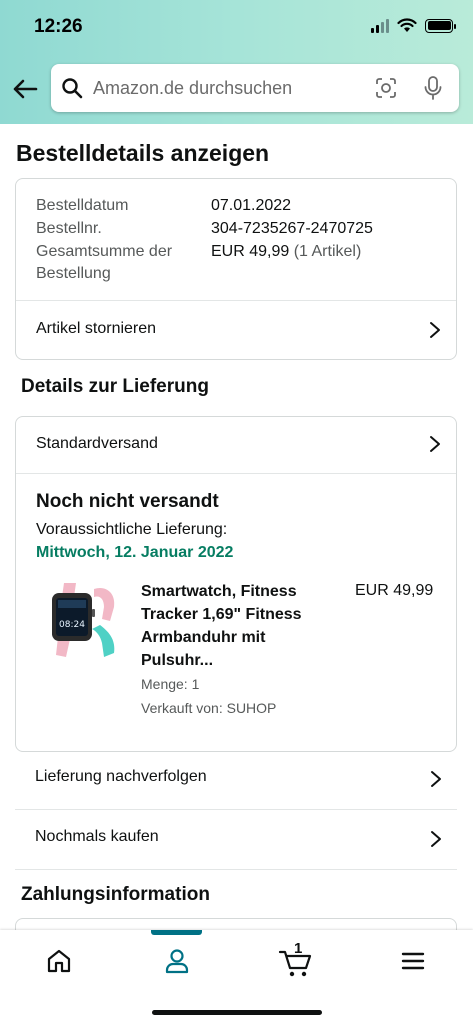  I want to click on signal-icon, so click(380, 25).